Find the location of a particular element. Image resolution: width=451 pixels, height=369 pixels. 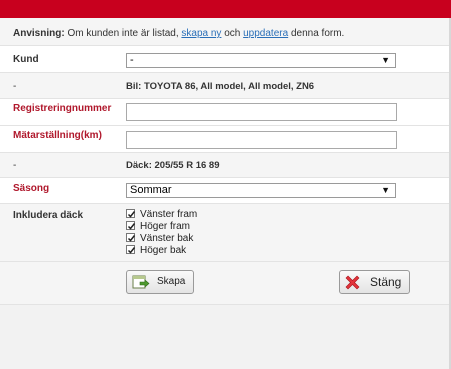

top-brand-bar is located at coordinates (225, 9).